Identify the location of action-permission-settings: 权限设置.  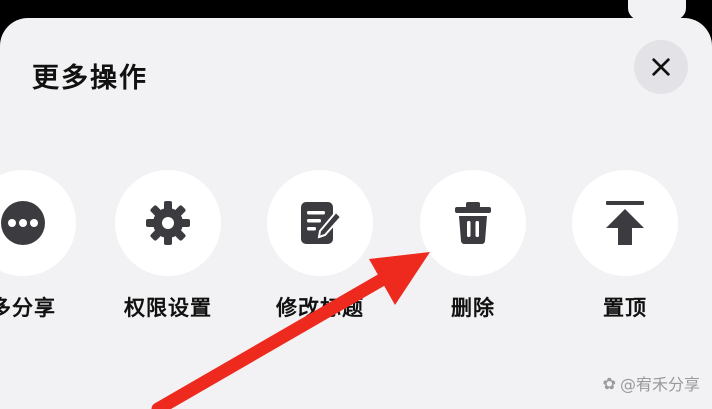
(168, 246).